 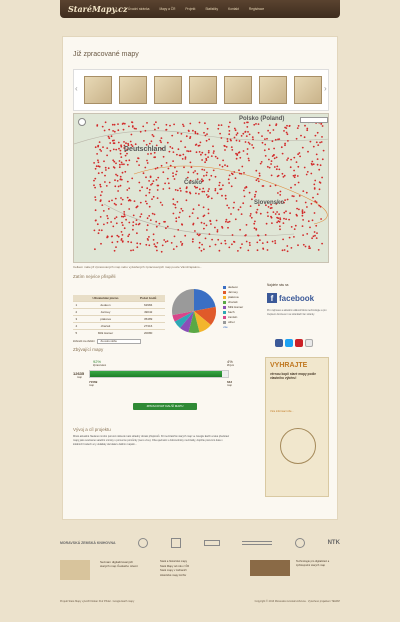 I want to click on carousel-prev-icon: ‹, so click(x=76, y=88).